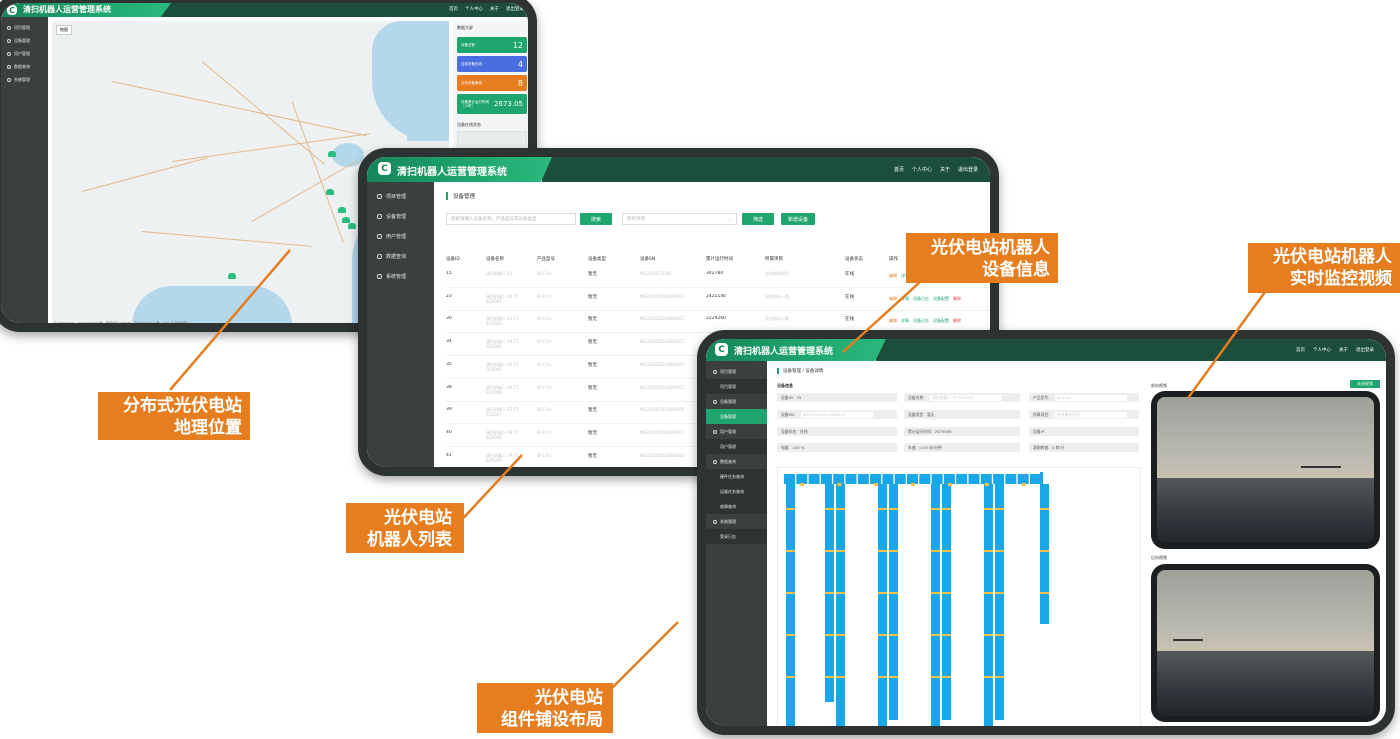  Describe the element at coordinates (1226, 345) in the screenshot. I see `callout-line-video` at that location.